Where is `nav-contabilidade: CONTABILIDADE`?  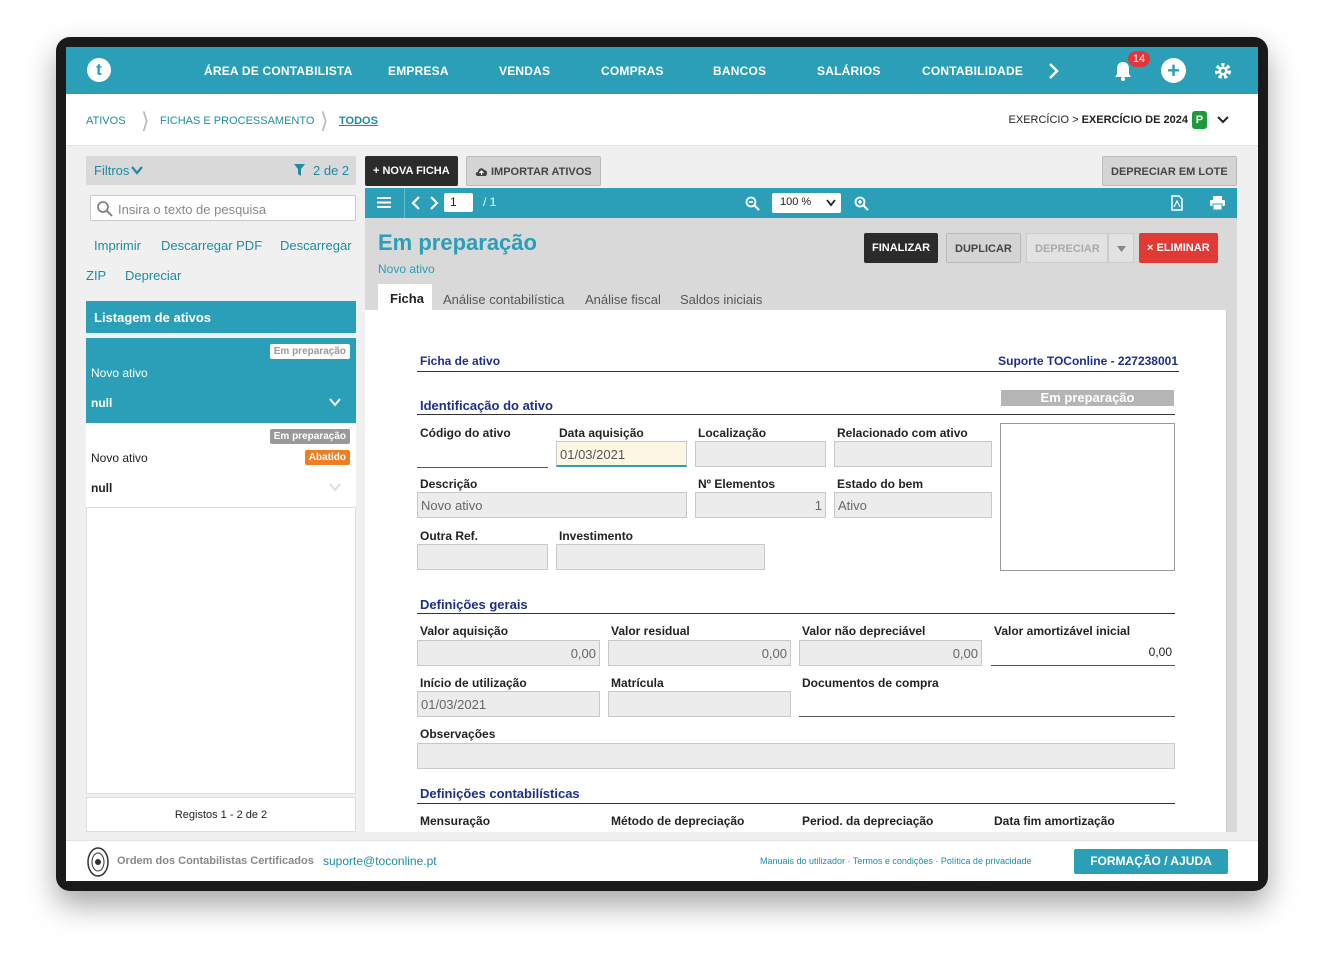
nav-contabilidade: CONTABILIDADE is located at coordinates (972, 71).